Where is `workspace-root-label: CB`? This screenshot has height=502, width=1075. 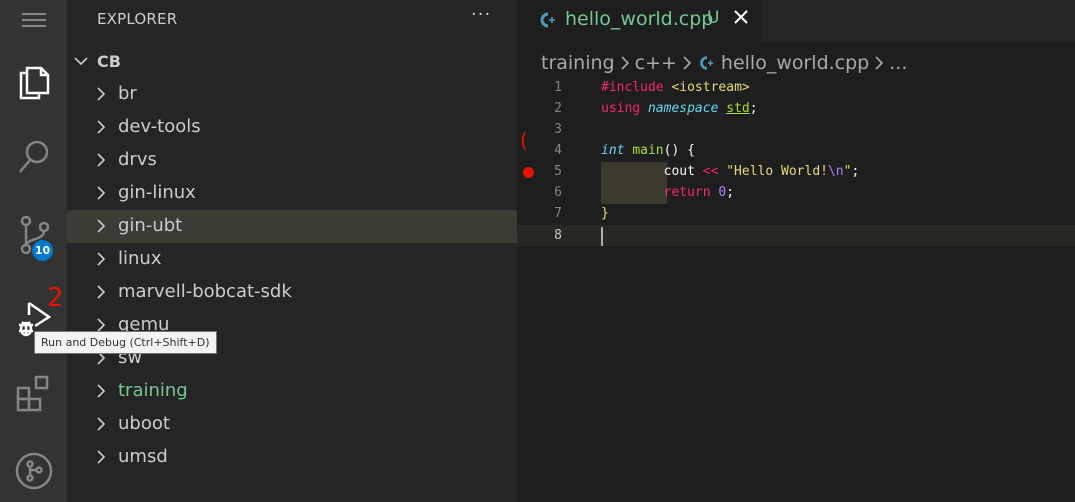
workspace-root-label: CB is located at coordinates (109, 61).